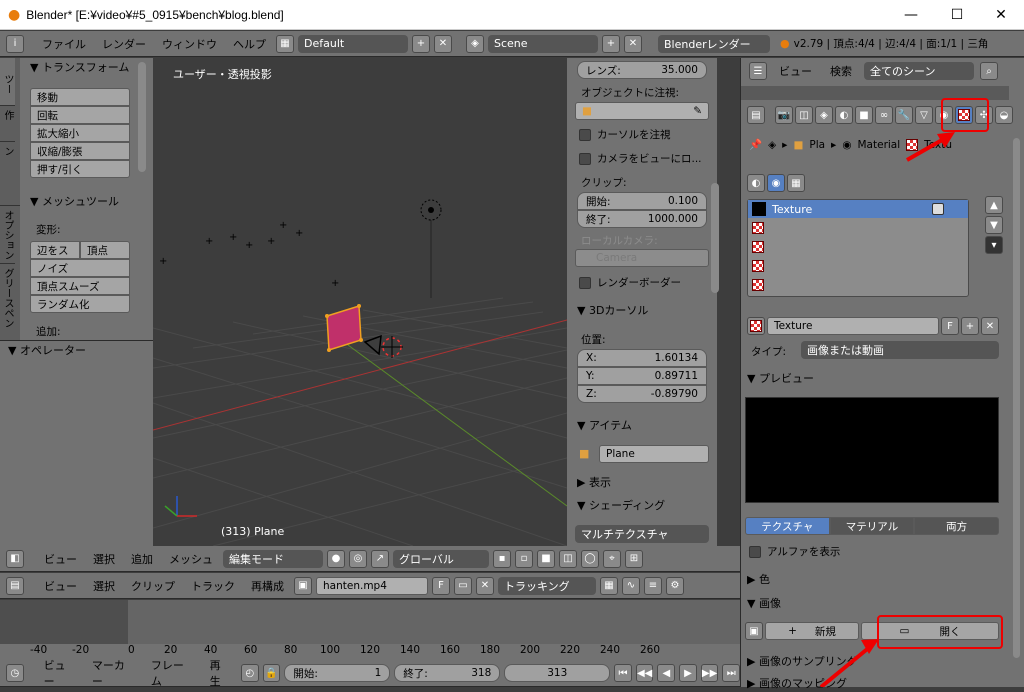  I want to click on manipulator-icon: ↗, so click(380, 558).